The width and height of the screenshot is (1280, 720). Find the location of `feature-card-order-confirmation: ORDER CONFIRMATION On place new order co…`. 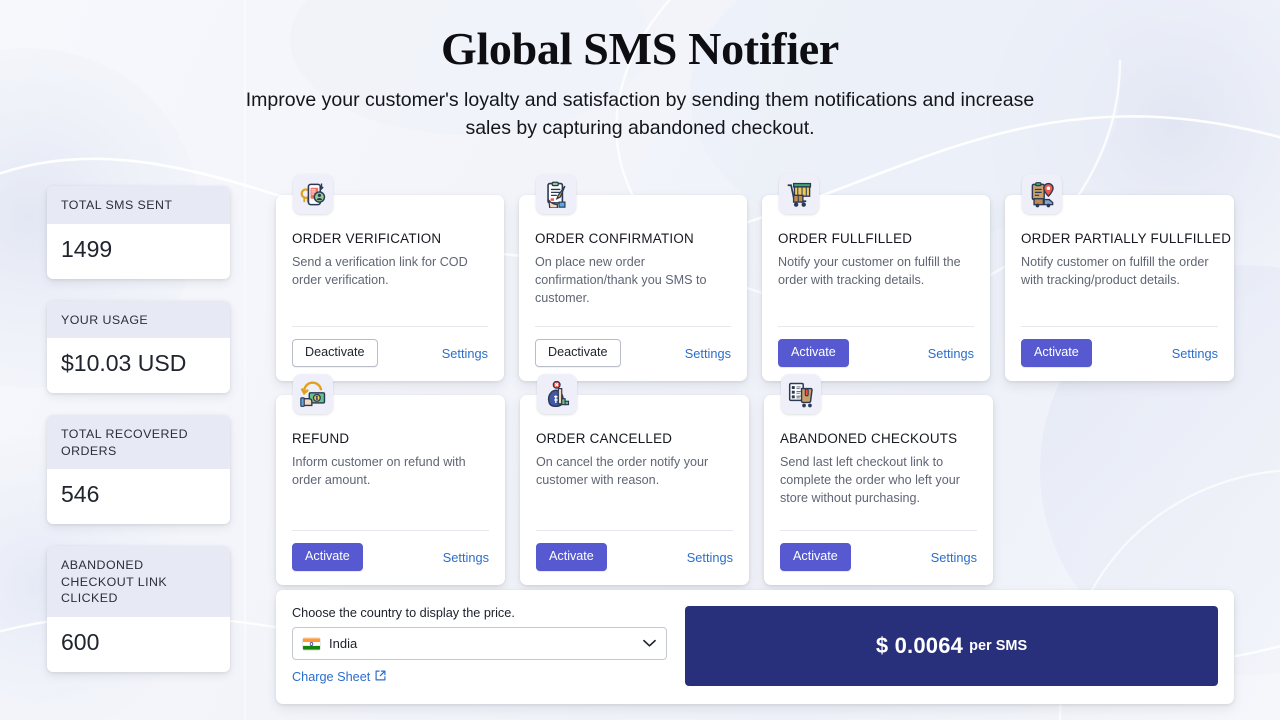

feature-card-order-confirmation: ORDER CONFIRMATION On place new order co… is located at coordinates (633, 277).